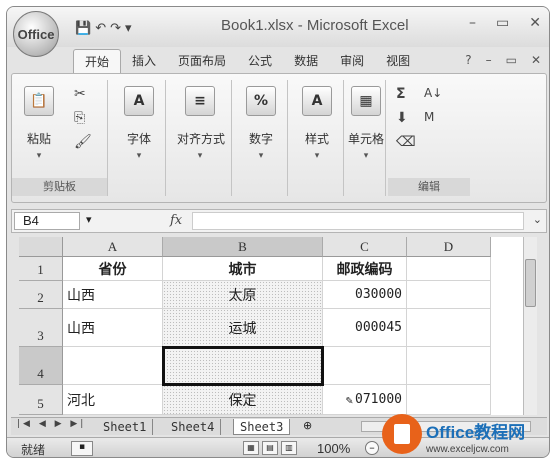  I want to click on editing-group-label: 编辑, so click(429, 187).